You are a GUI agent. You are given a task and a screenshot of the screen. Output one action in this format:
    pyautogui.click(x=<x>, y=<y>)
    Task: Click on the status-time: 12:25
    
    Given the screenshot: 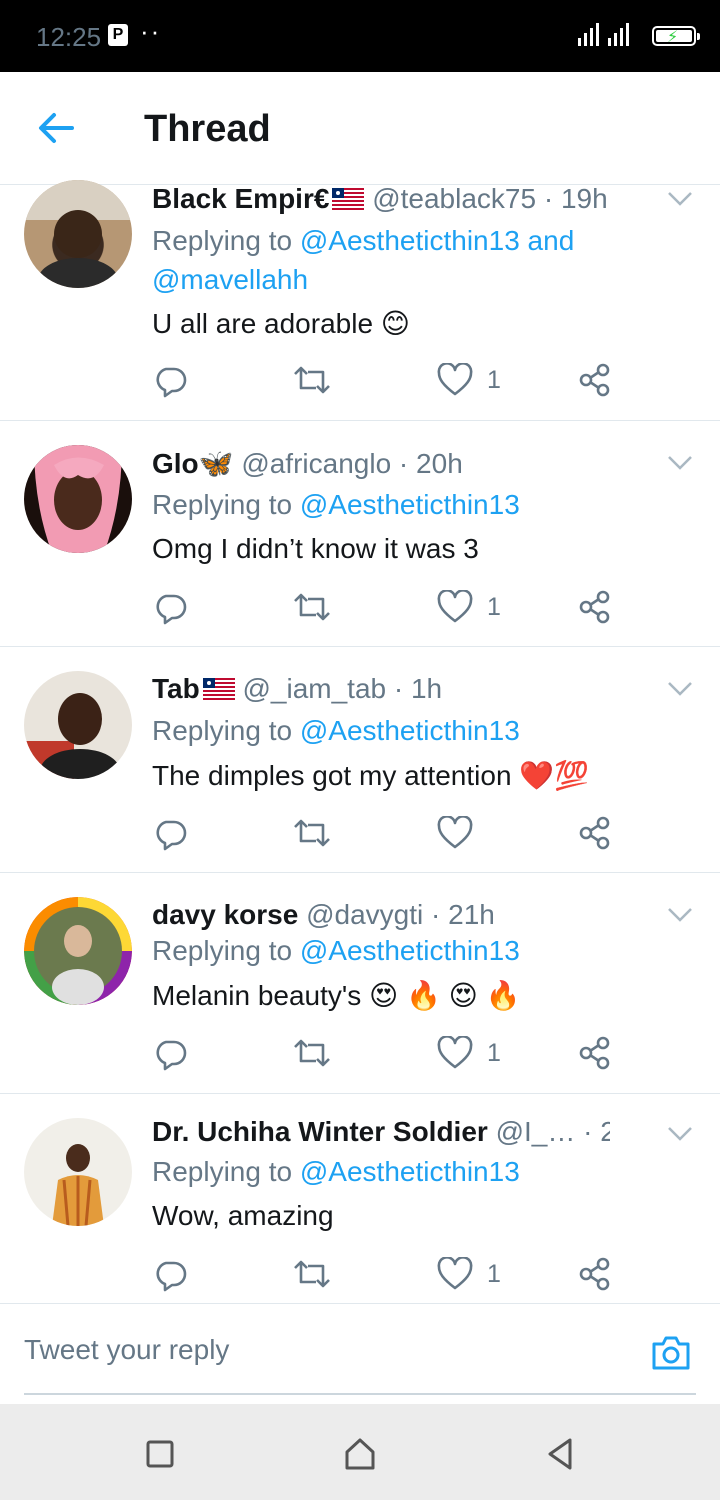 What is the action you would take?
    pyautogui.click(x=69, y=37)
    